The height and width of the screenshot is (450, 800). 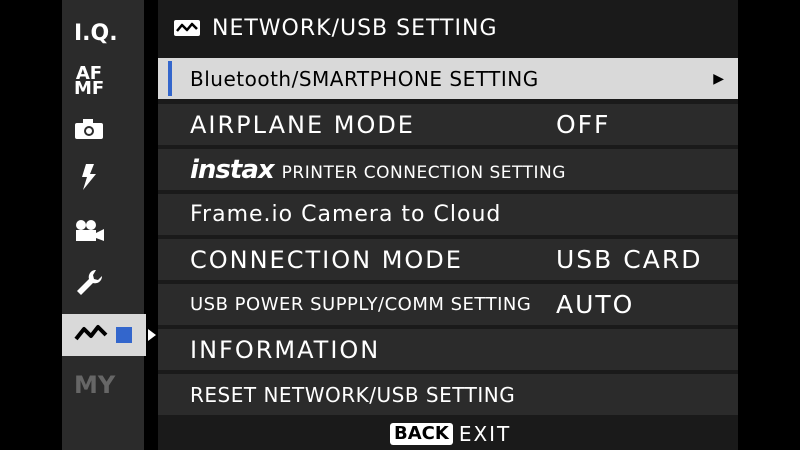 I want to click on menu-row-label: RESET NETWORK/USB SETTING, so click(x=353, y=394).